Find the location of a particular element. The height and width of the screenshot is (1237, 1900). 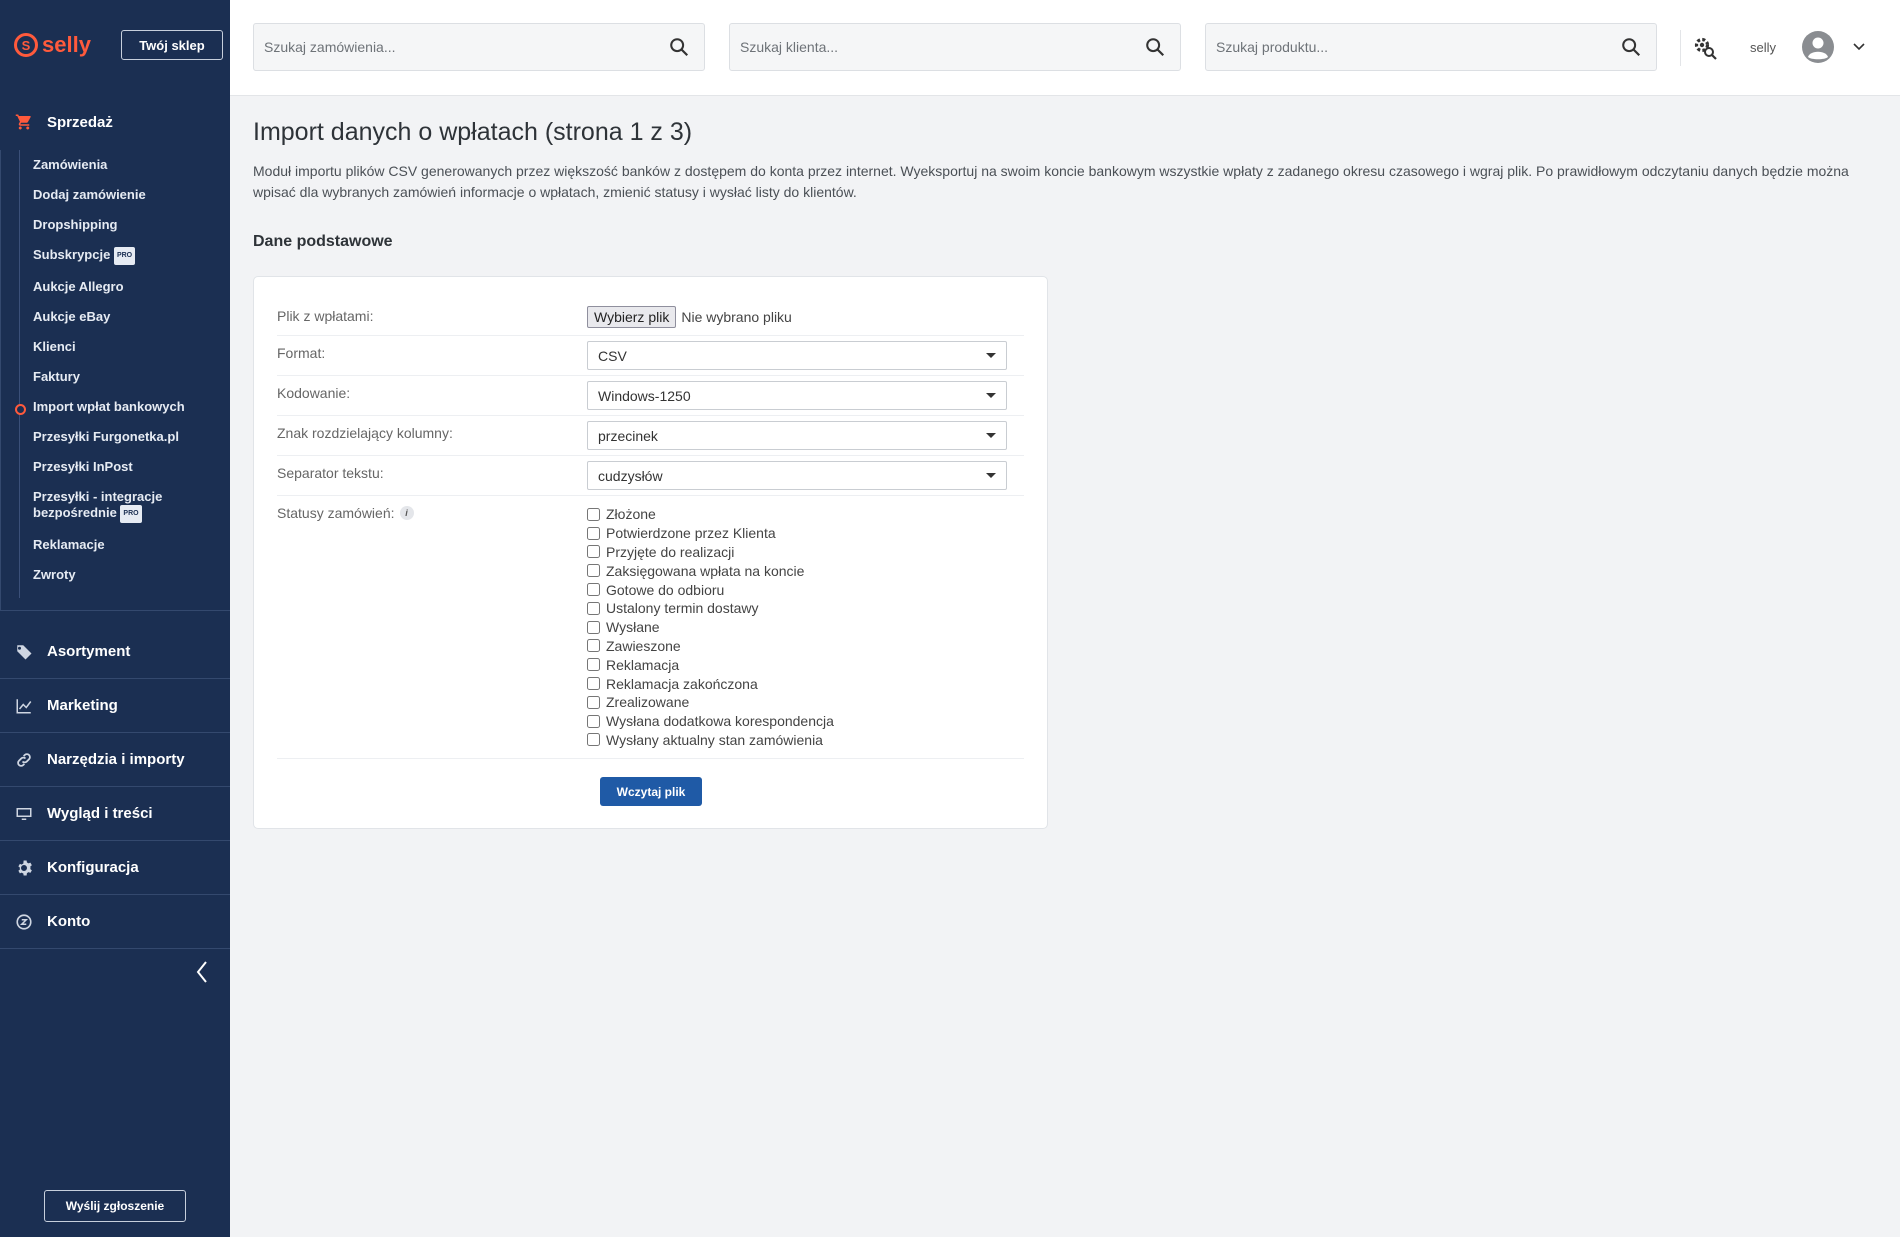

text-separator-value: cudzysłów is located at coordinates (630, 475).